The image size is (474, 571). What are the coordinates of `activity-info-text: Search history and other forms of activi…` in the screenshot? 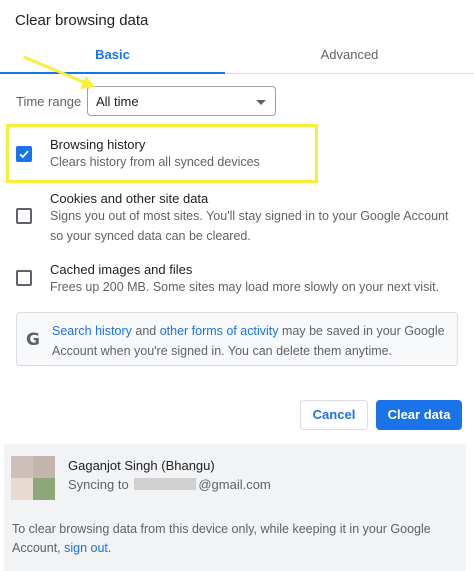 It's located at (252, 341).